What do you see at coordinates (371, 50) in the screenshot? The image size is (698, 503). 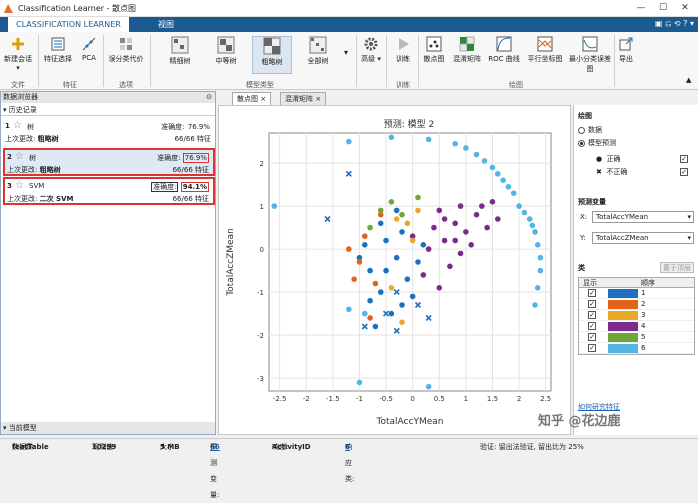 I see `advanced-button: 高级 ▾` at bounding box center [371, 50].